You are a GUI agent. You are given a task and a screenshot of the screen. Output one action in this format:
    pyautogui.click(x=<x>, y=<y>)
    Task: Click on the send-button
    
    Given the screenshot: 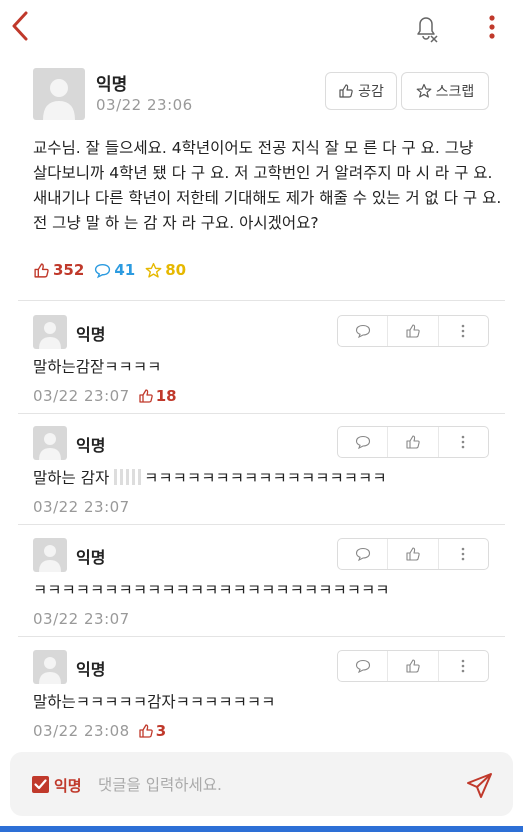 What is the action you would take?
    pyautogui.click(x=480, y=785)
    